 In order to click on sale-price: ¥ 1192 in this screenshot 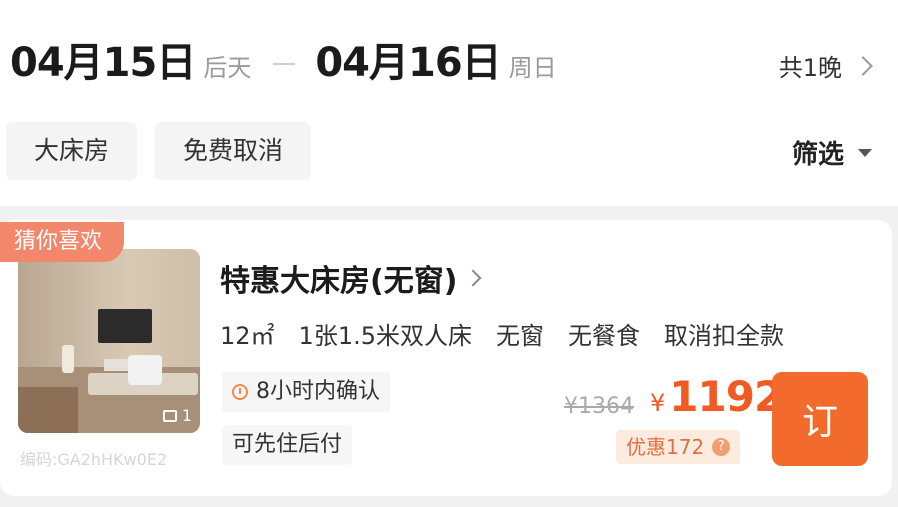, I will do `click(716, 396)`.